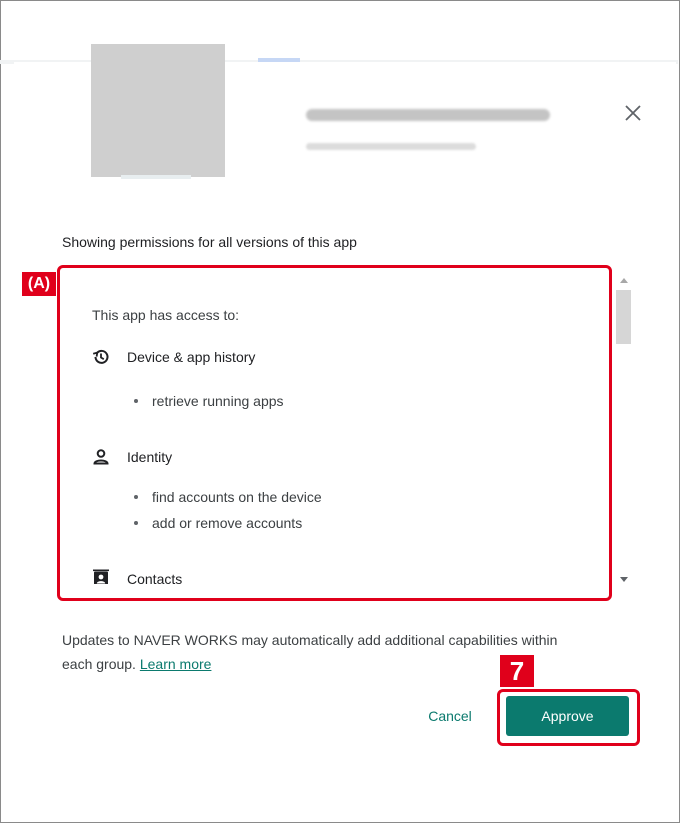 Image resolution: width=680 pixels, height=823 pixels. Describe the element at coordinates (624, 280) in the screenshot. I see `scroll-up-arrow-icon` at that location.